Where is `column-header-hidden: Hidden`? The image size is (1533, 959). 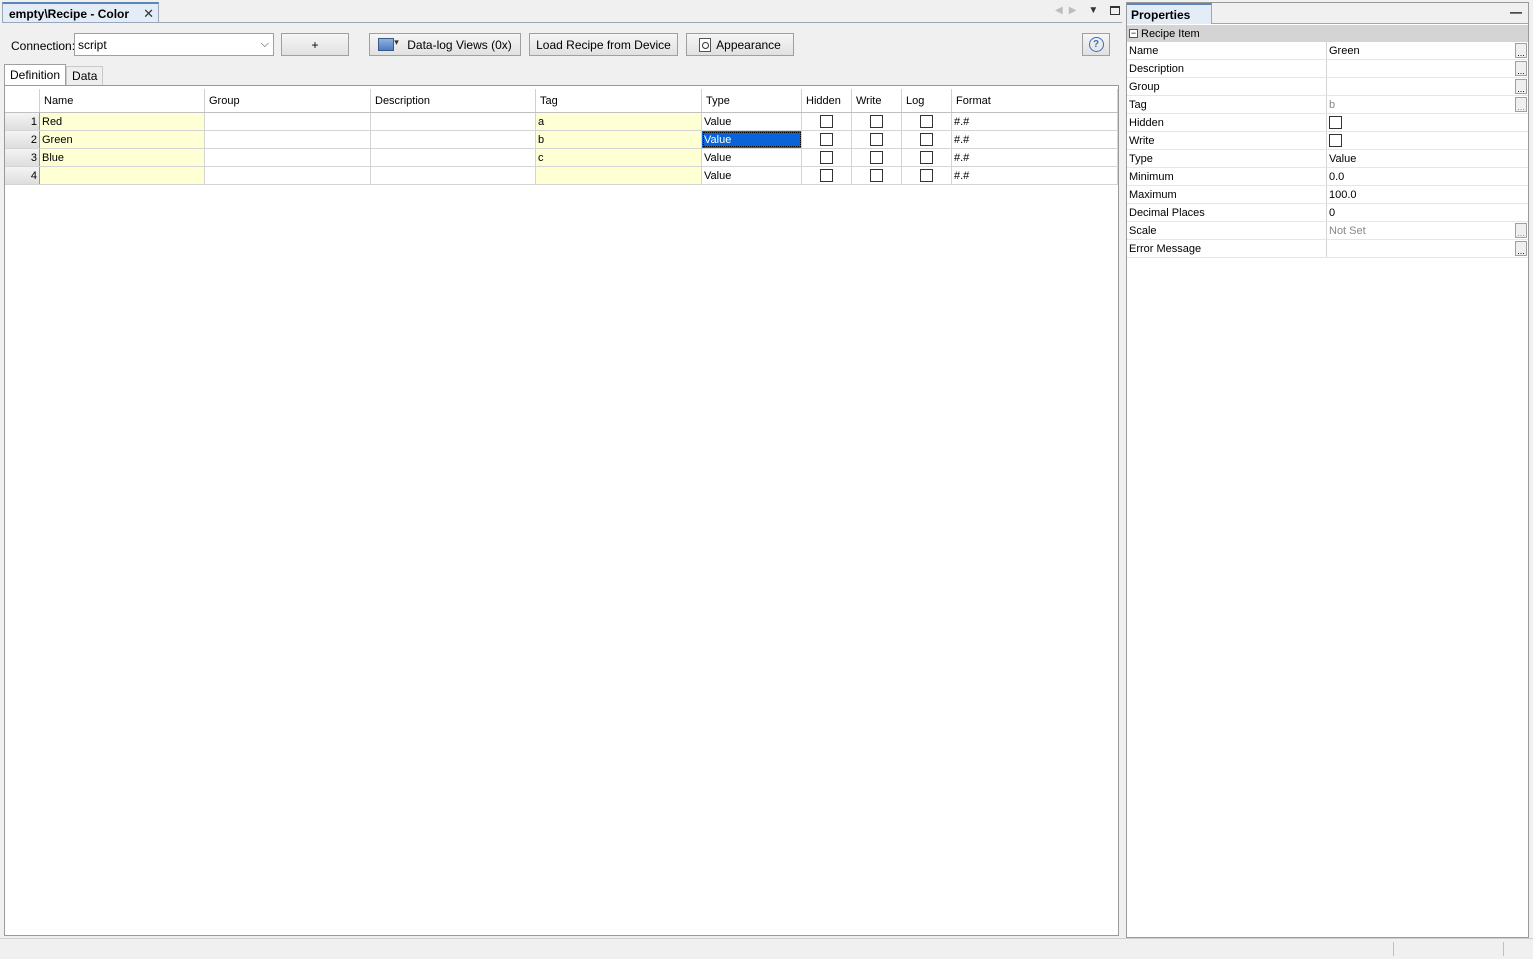 column-header-hidden: Hidden is located at coordinates (827, 100).